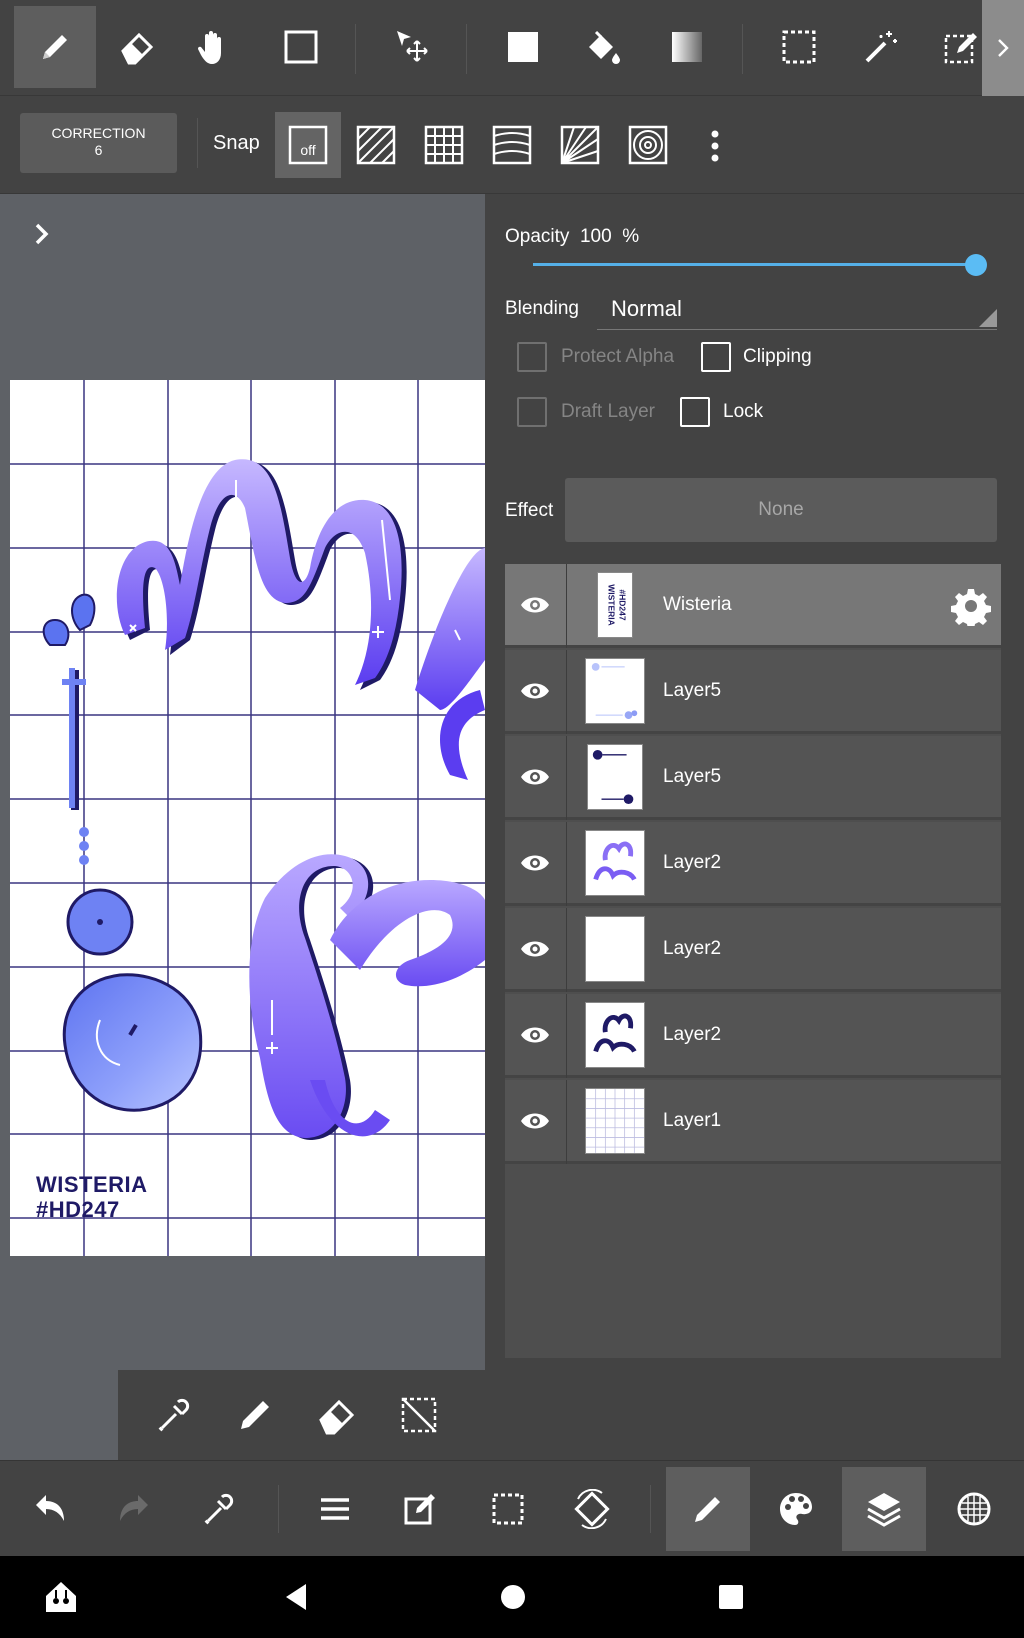 The width and height of the screenshot is (1024, 1638). I want to click on snap-toolbar: CORRECTION 6 Snap off, so click(512, 145).